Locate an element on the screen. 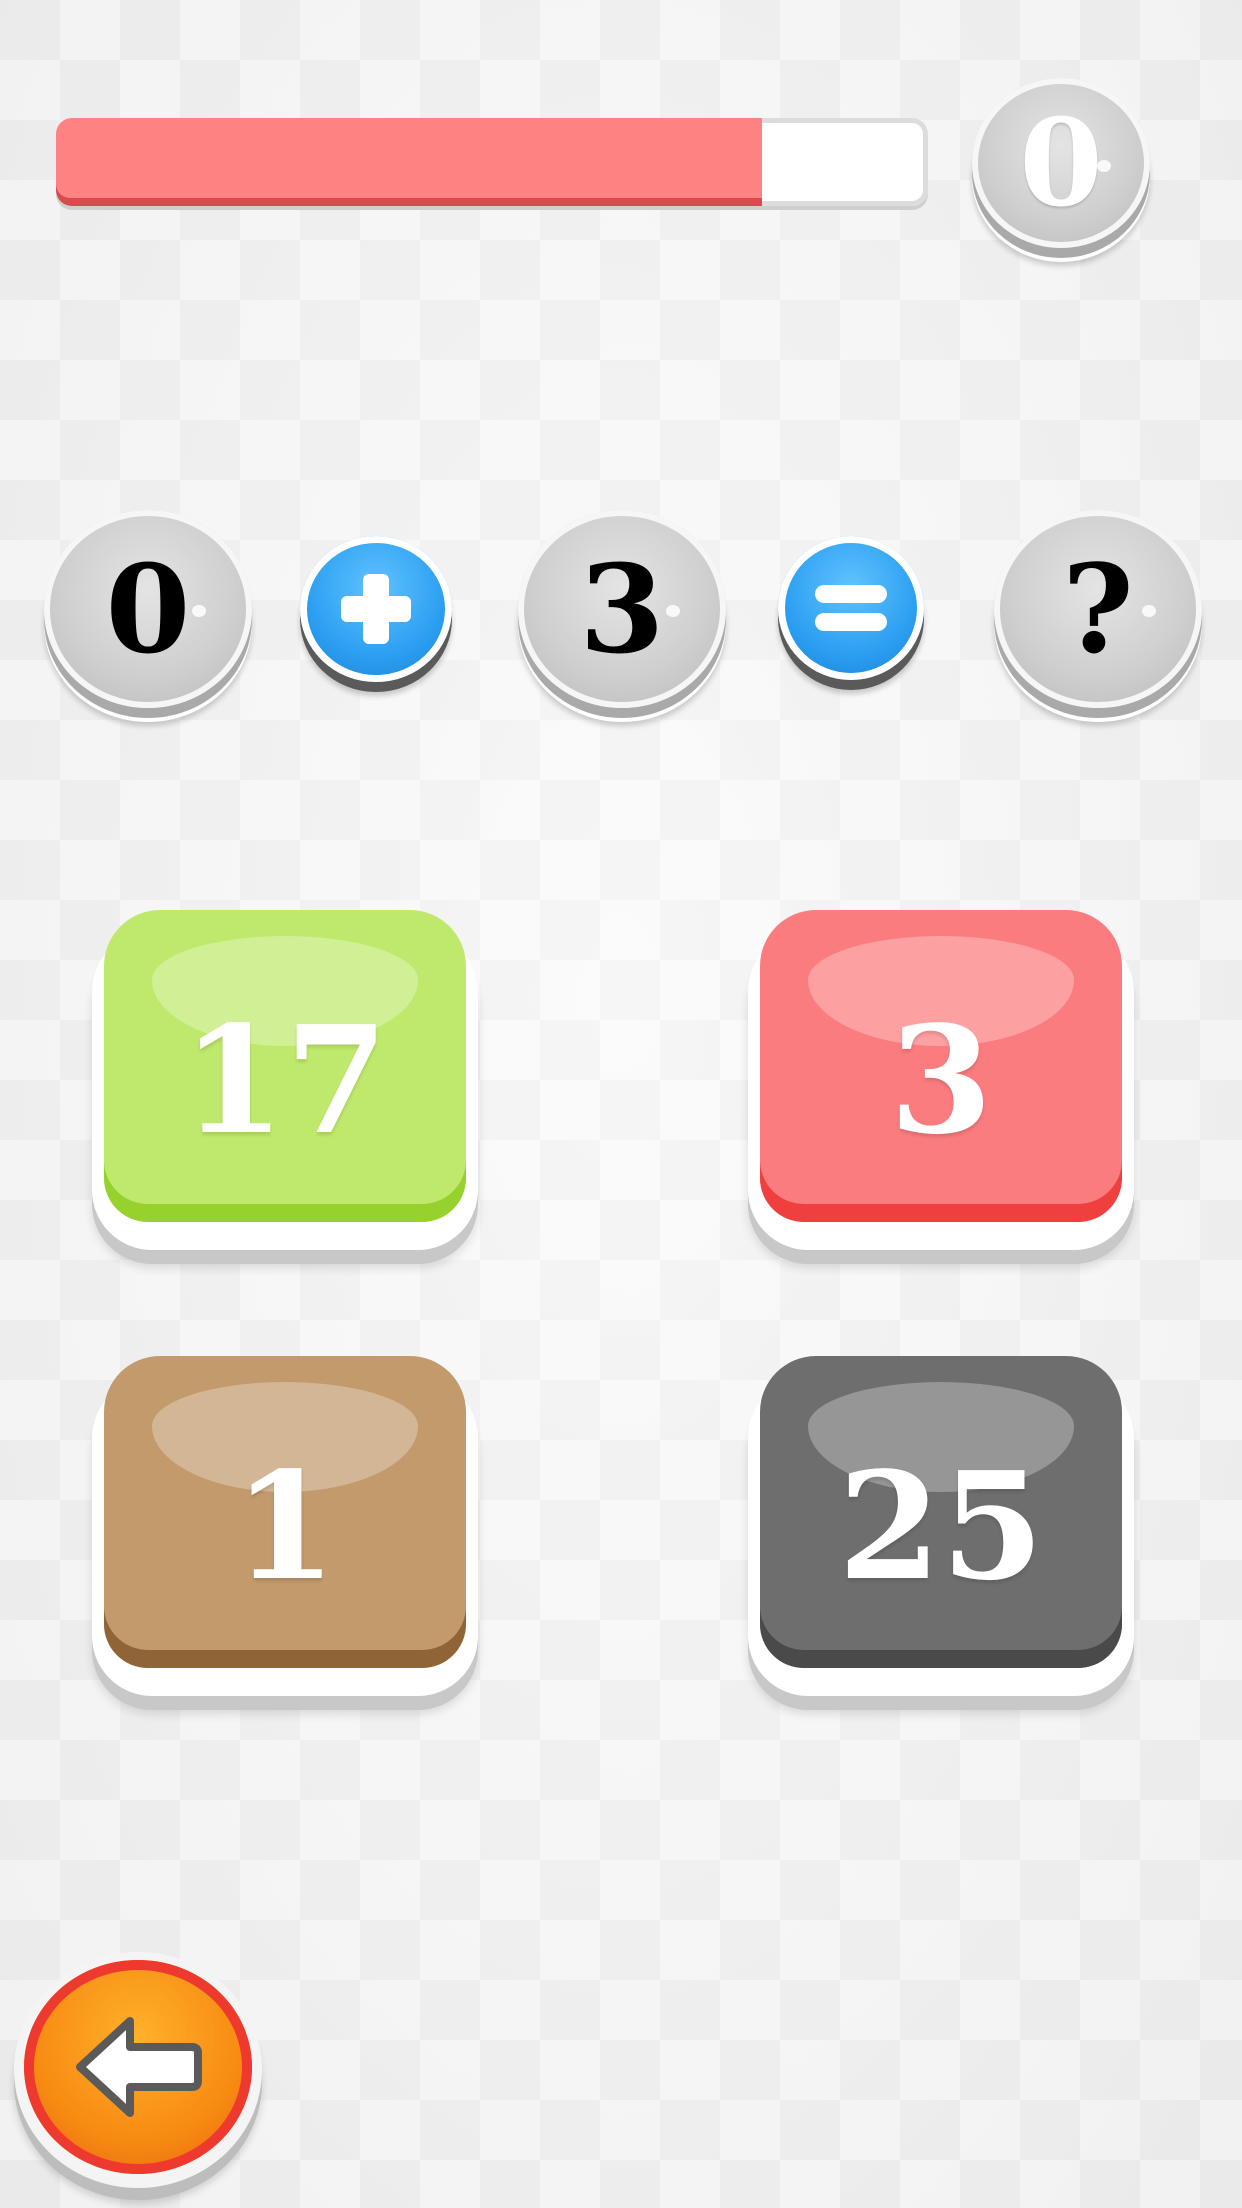  answer-value: 17 is located at coordinates (285, 1080).